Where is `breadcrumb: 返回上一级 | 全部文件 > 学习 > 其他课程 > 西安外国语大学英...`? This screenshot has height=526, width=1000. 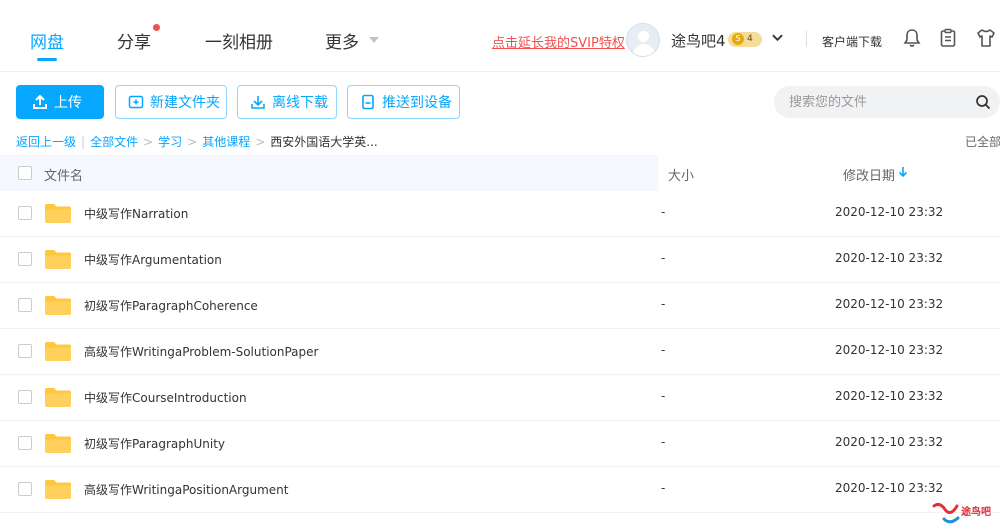
breadcrumb: 返回上一级 | 全部文件 > 学习 > 其他课程 > 西安外国语大学英... is located at coordinates (197, 142).